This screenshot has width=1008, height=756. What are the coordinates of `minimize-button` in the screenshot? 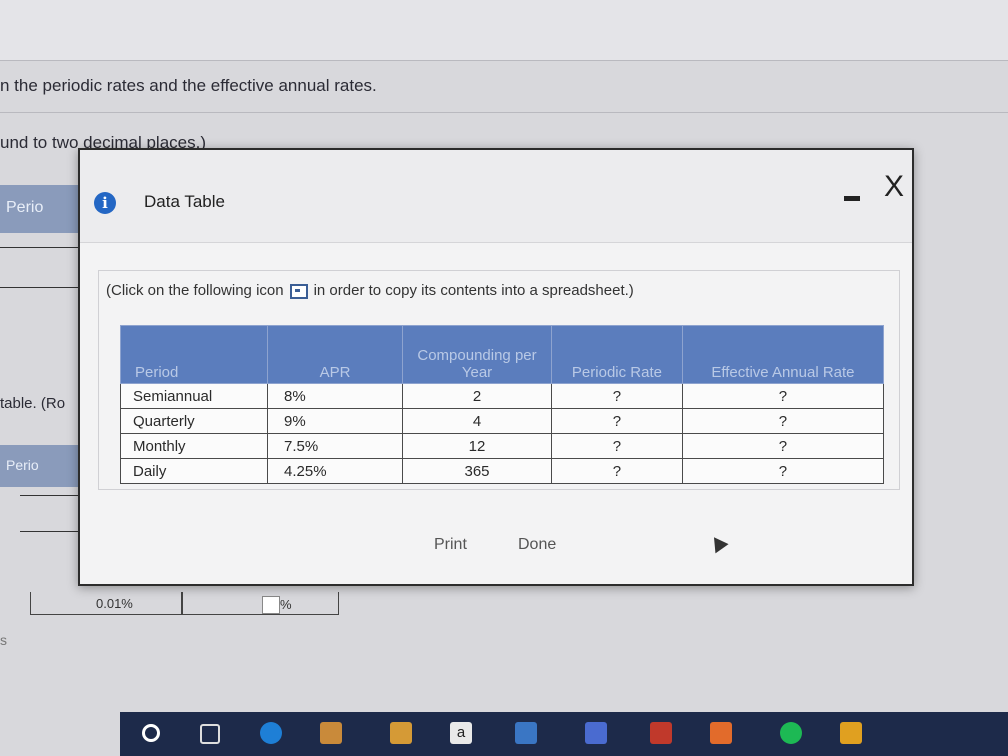 It's located at (852, 198).